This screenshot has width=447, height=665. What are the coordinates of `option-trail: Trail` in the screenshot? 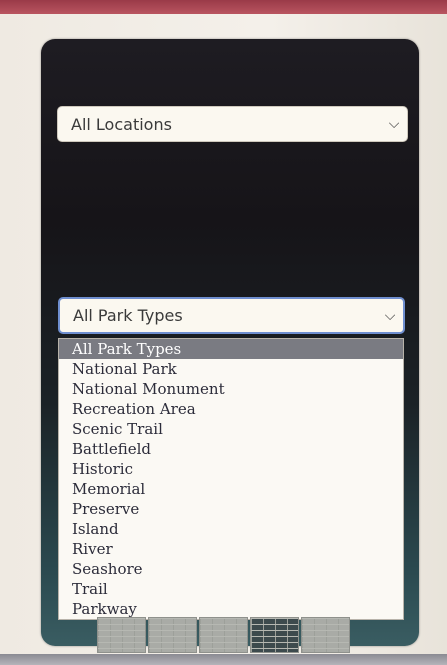 It's located at (231, 589).